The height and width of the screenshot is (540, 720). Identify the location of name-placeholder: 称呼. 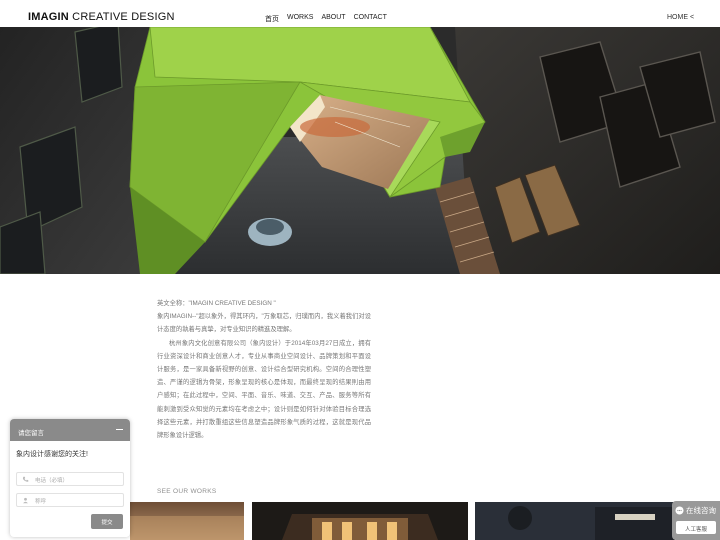
(41, 502).